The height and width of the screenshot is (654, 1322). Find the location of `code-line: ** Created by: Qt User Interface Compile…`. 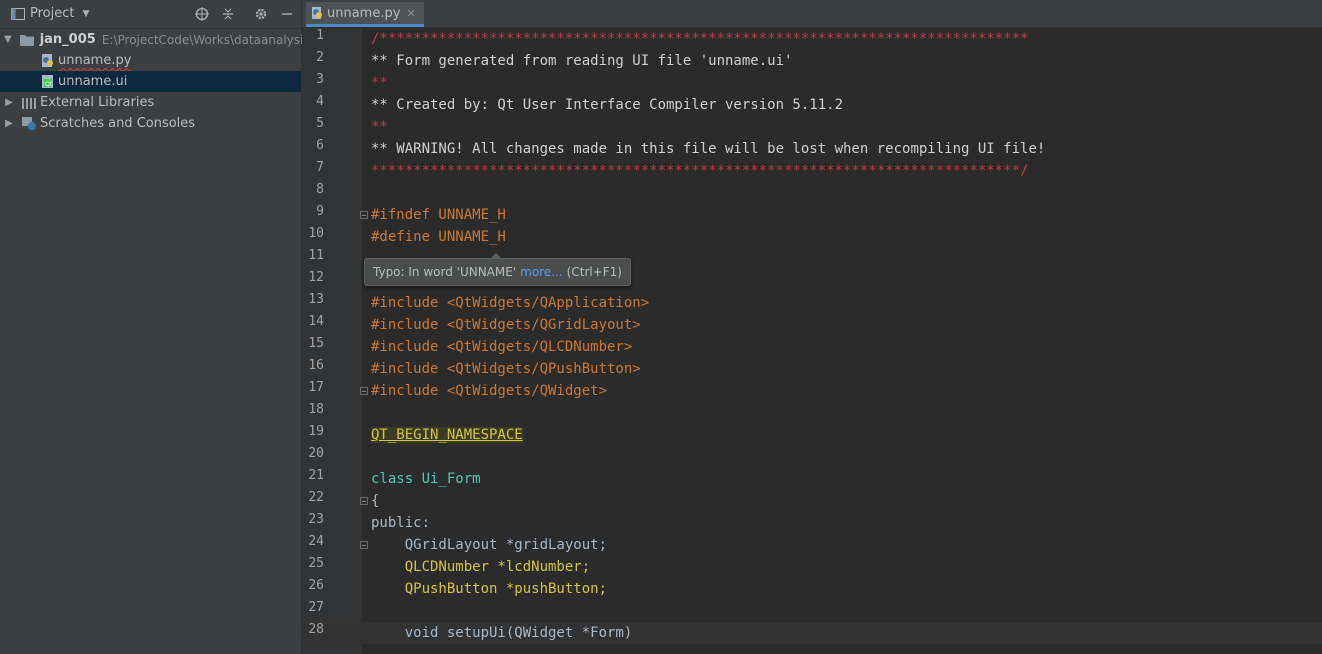

code-line: ** Created by: Qt User Interface Compile… is located at coordinates (607, 105).